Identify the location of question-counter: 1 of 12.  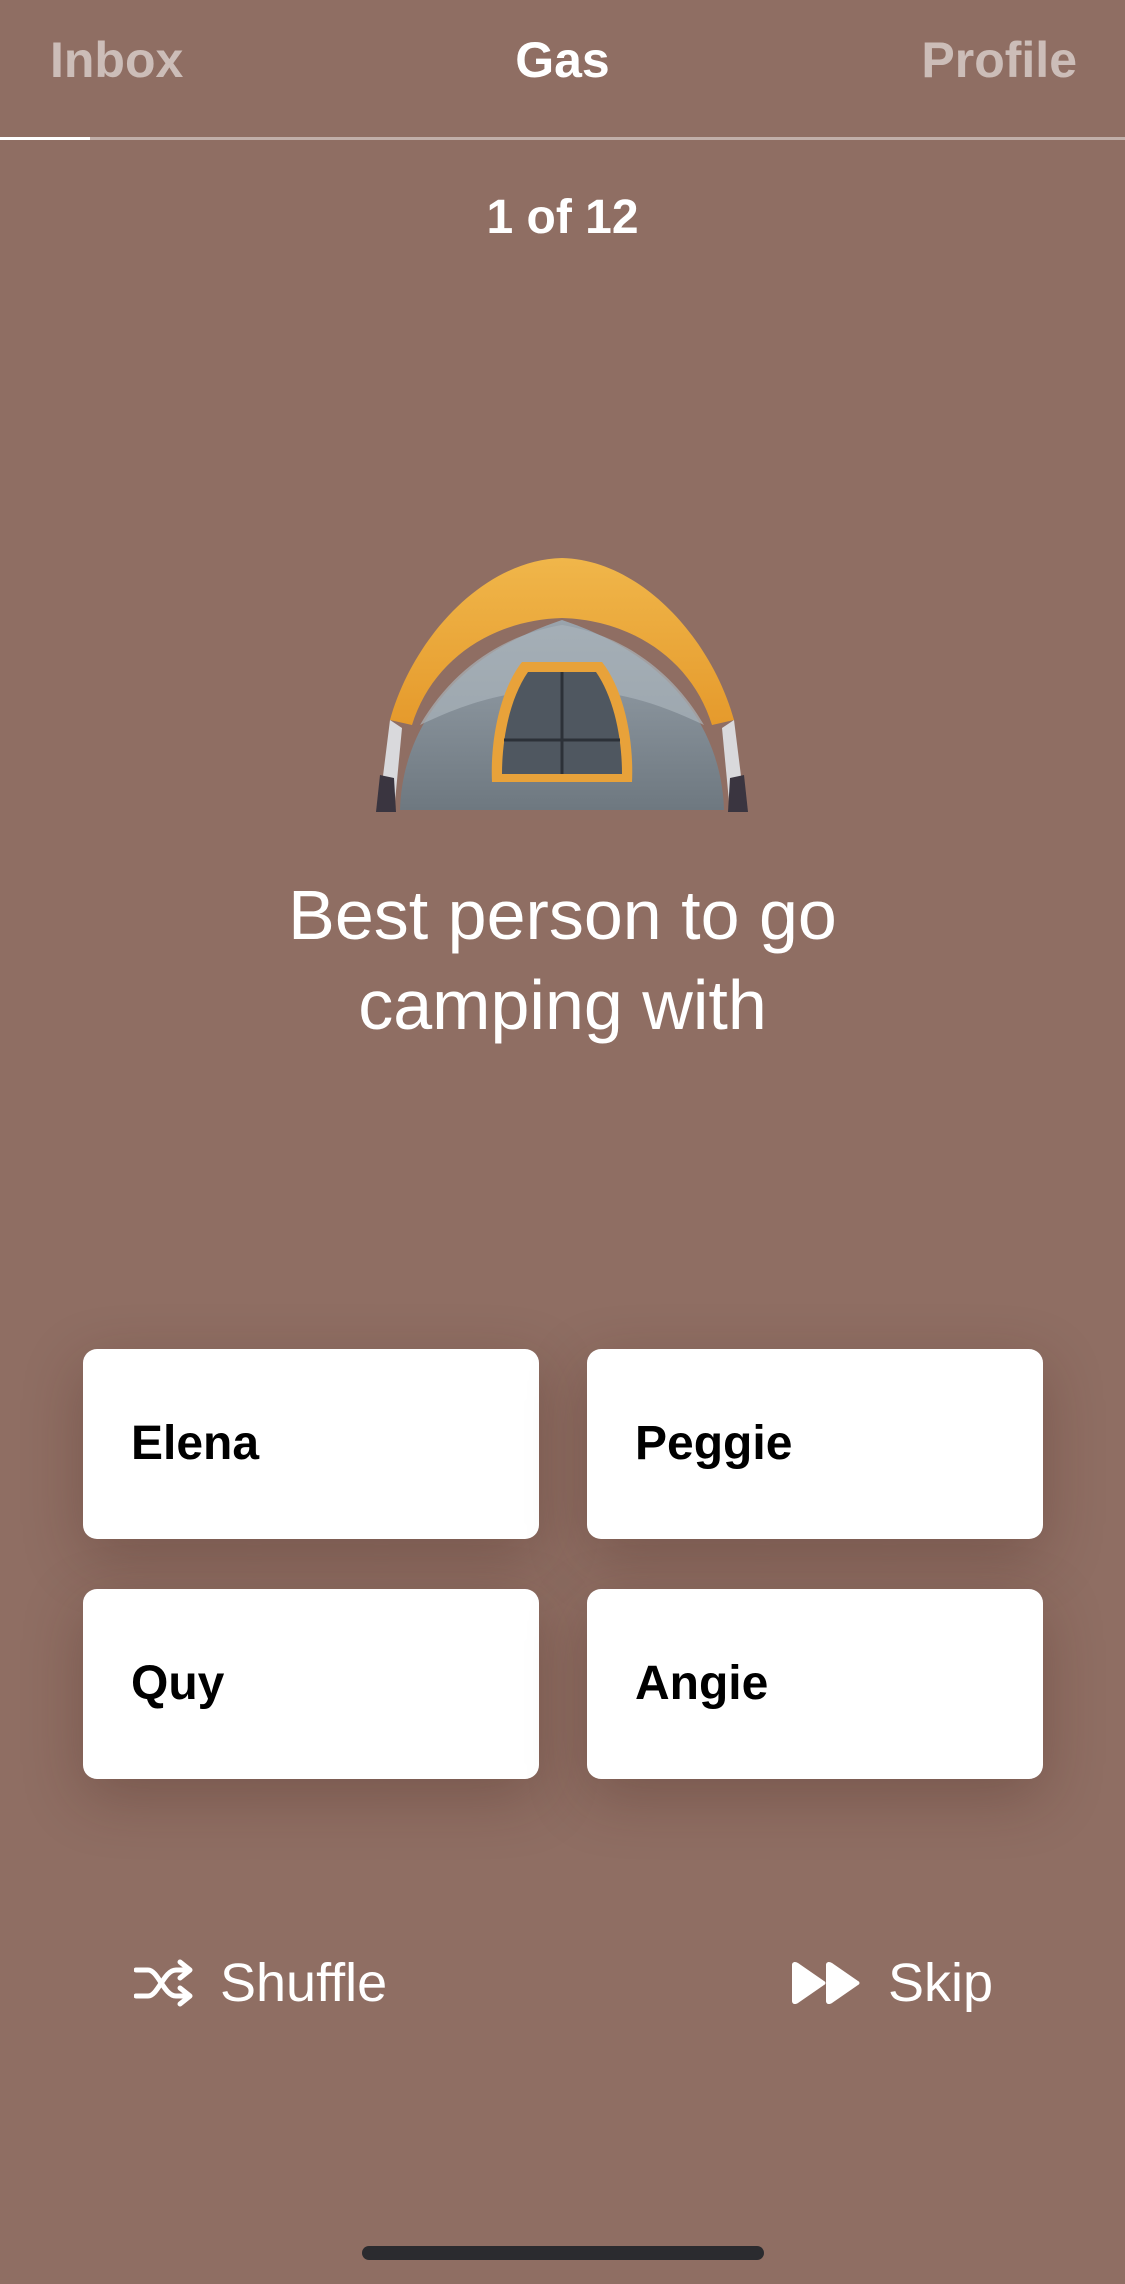
(562, 217).